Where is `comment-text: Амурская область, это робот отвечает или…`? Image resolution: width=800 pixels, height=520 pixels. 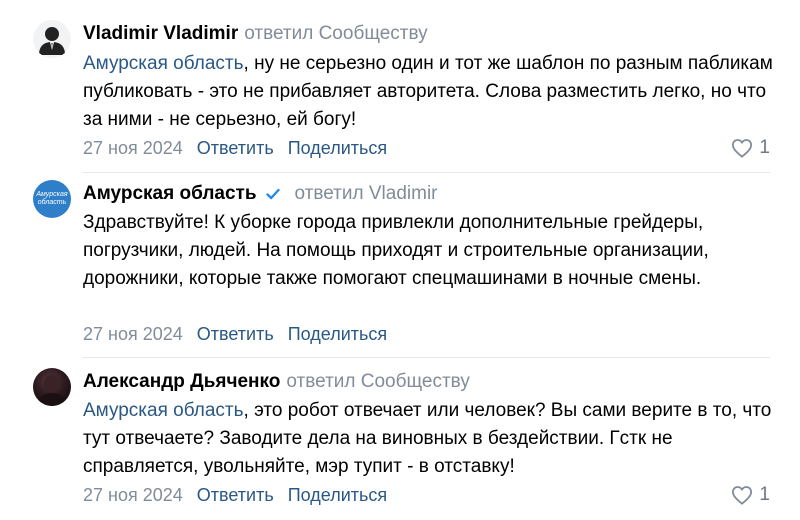 comment-text: Амурская область, это робот отвечает или… is located at coordinates (428, 439).